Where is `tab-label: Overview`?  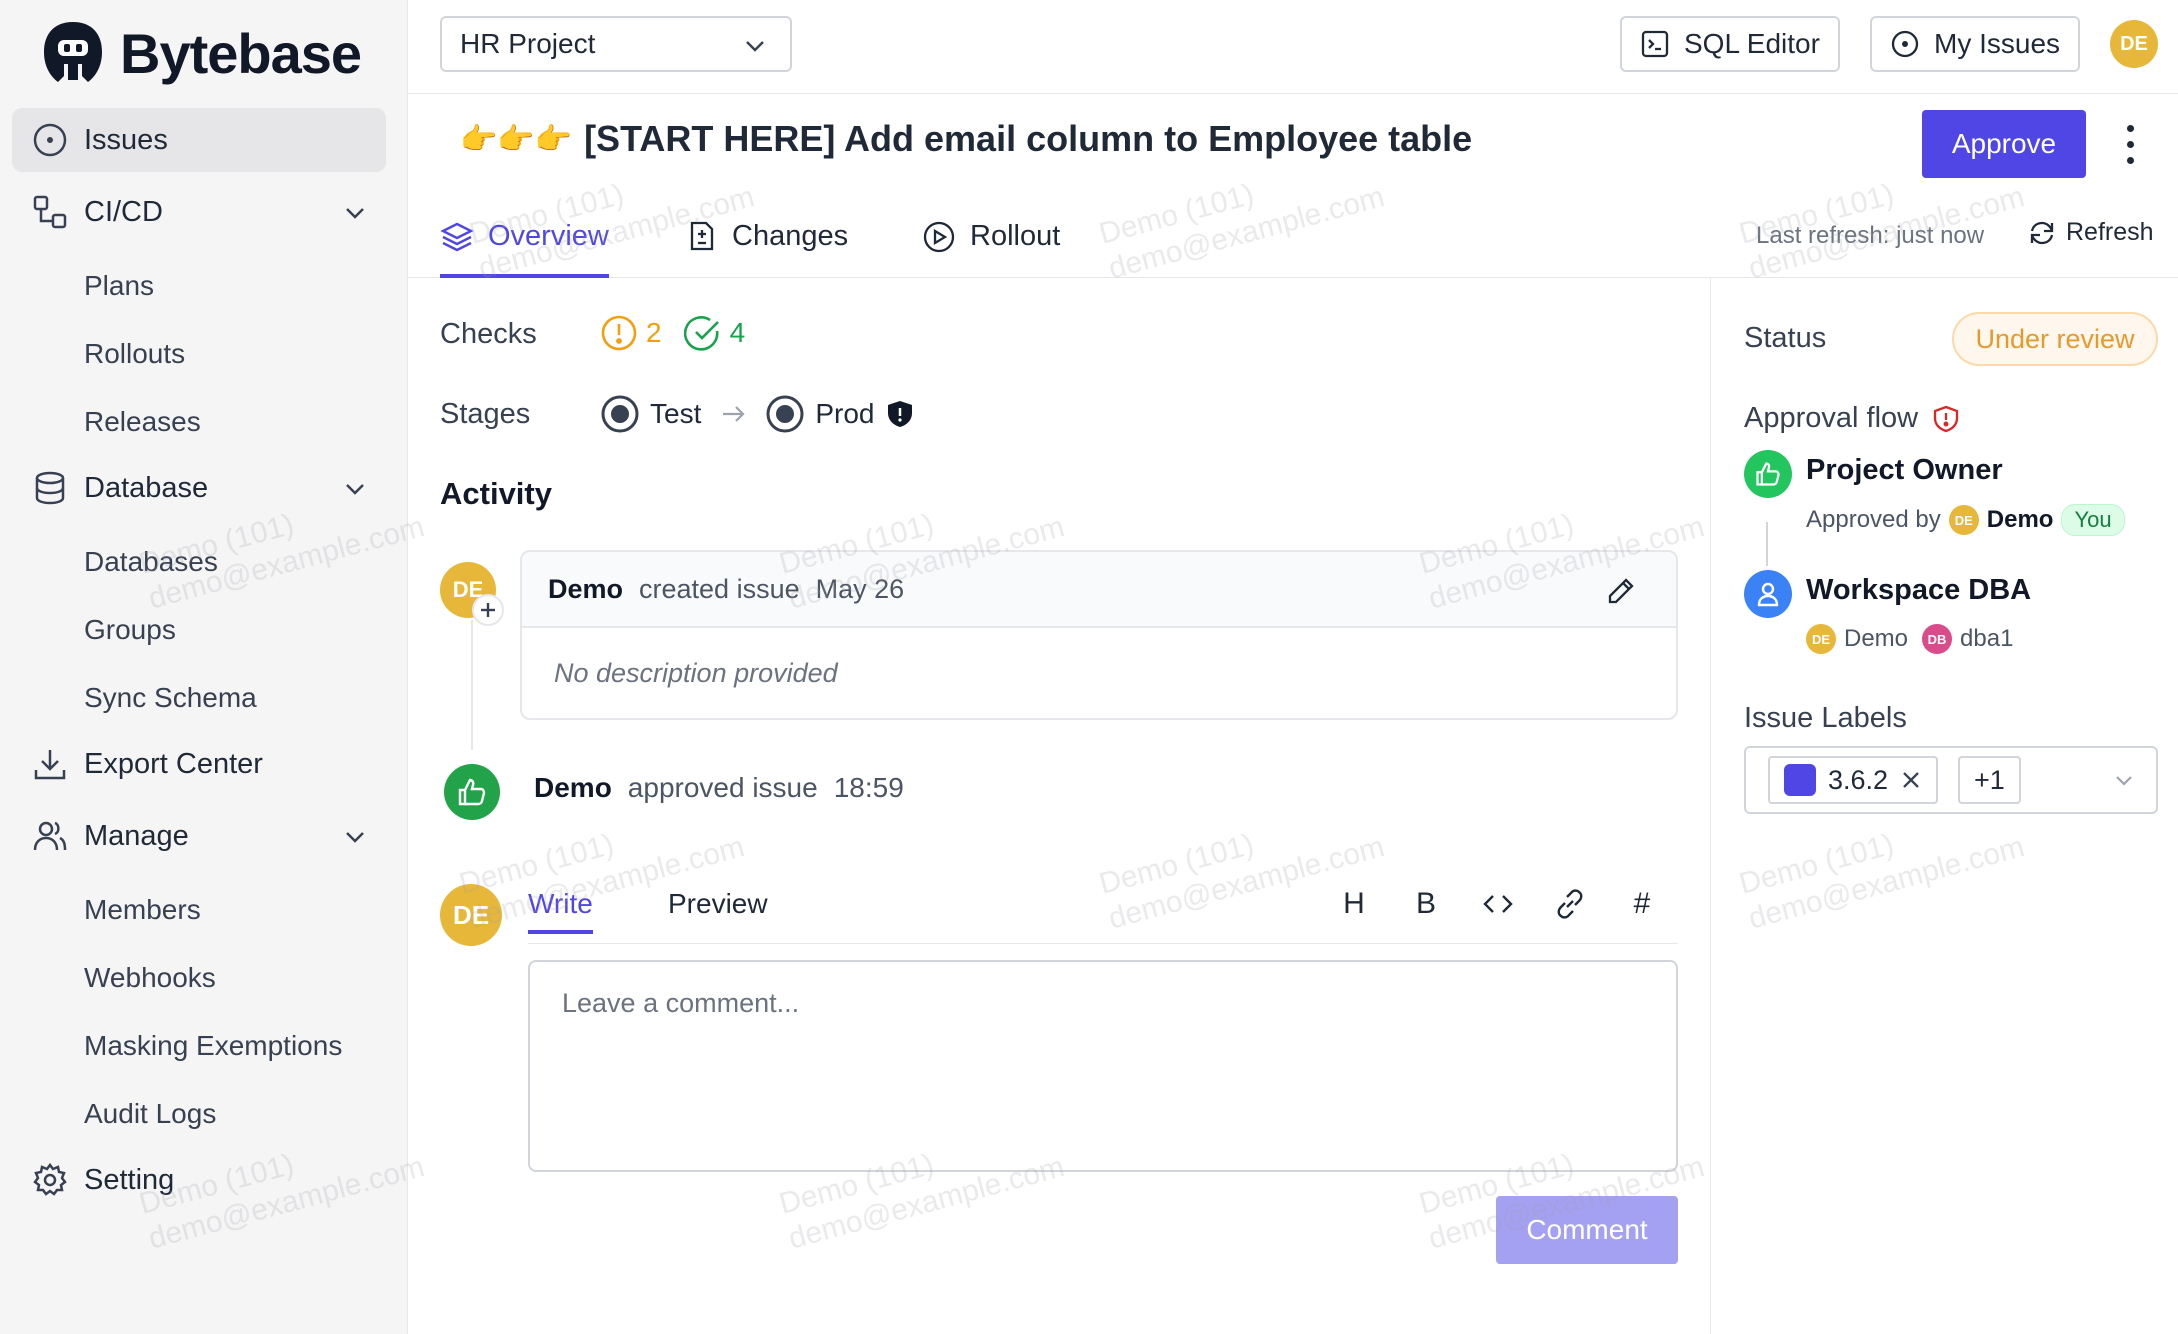
tab-label: Overview is located at coordinates (548, 236).